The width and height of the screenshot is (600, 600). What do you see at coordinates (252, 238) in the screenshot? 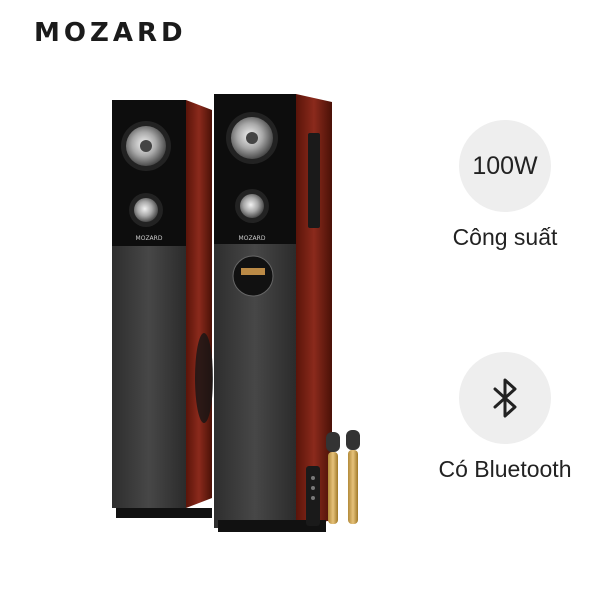
I see `right-speaker-logo: MOZARD` at bounding box center [252, 238].